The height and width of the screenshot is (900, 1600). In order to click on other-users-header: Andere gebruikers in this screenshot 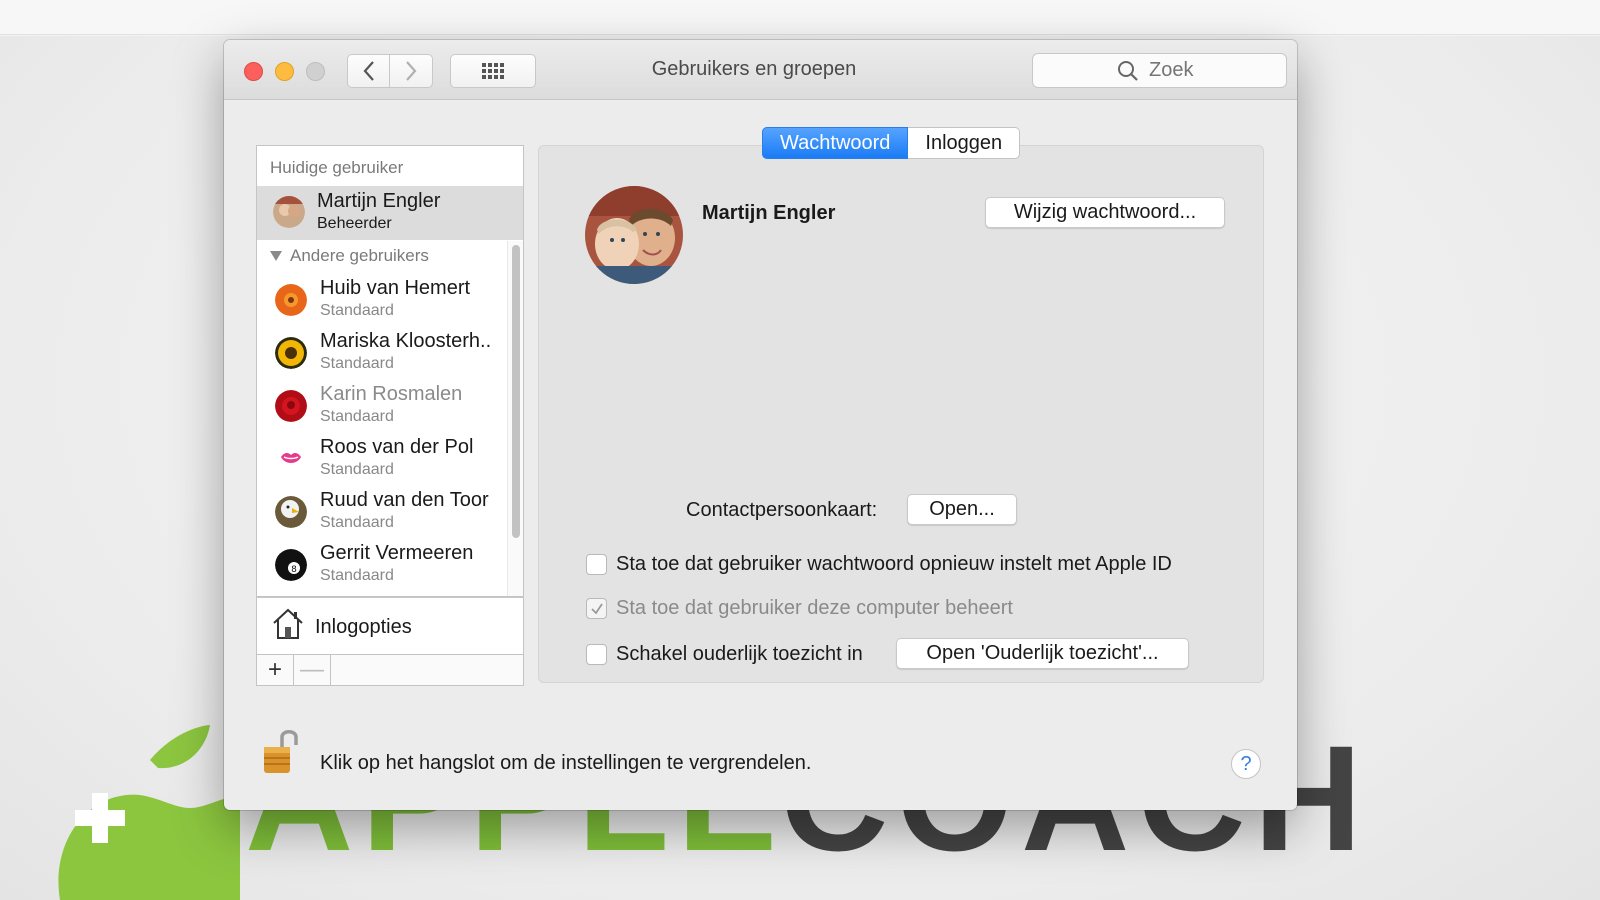, I will do `click(349, 256)`.